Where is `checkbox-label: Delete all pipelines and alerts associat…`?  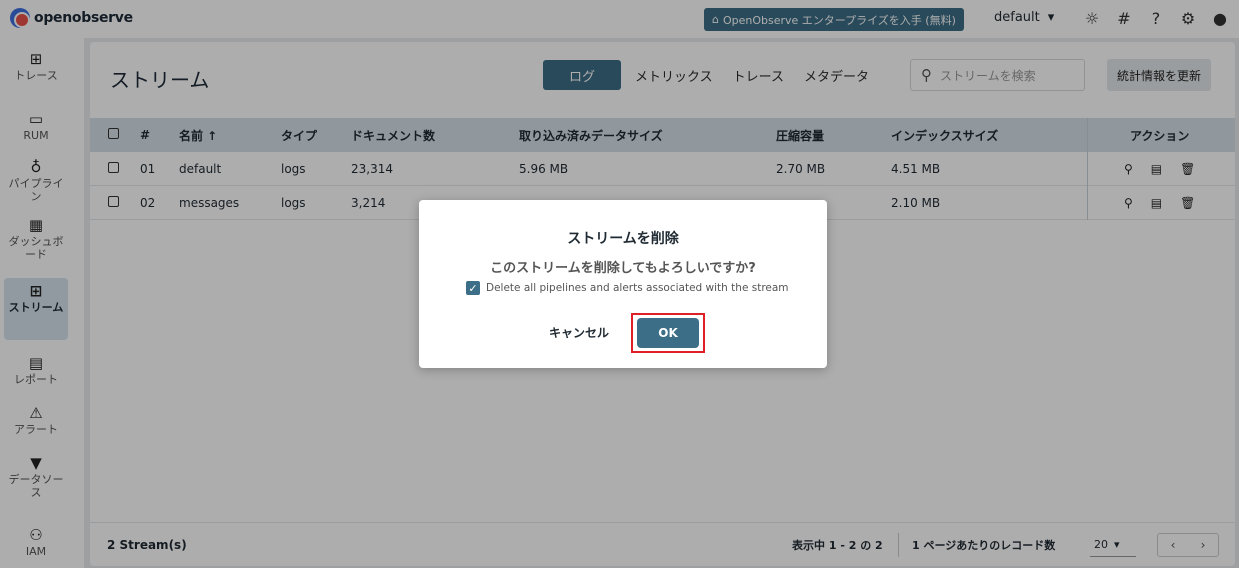
checkbox-label: Delete all pipelines and alerts associat… is located at coordinates (637, 288).